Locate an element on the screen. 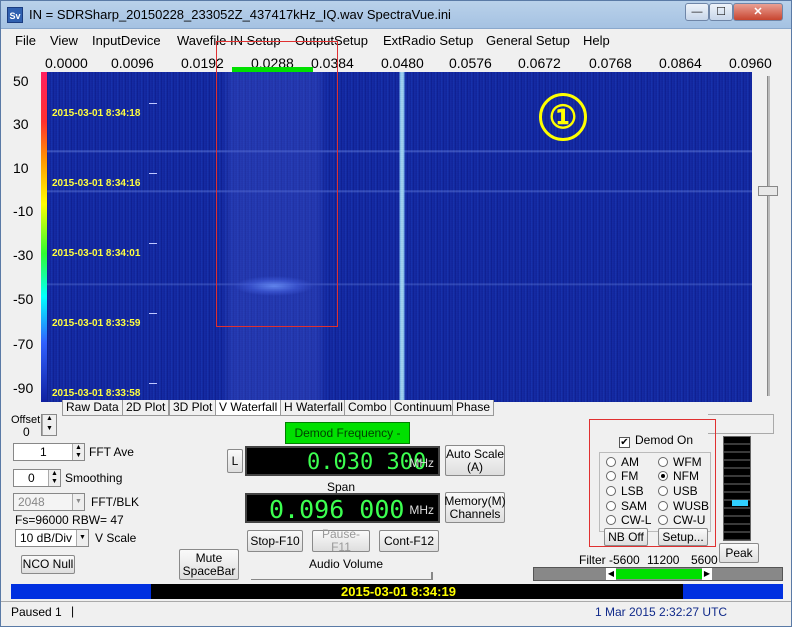  menu-help: Help is located at coordinates (596, 40).